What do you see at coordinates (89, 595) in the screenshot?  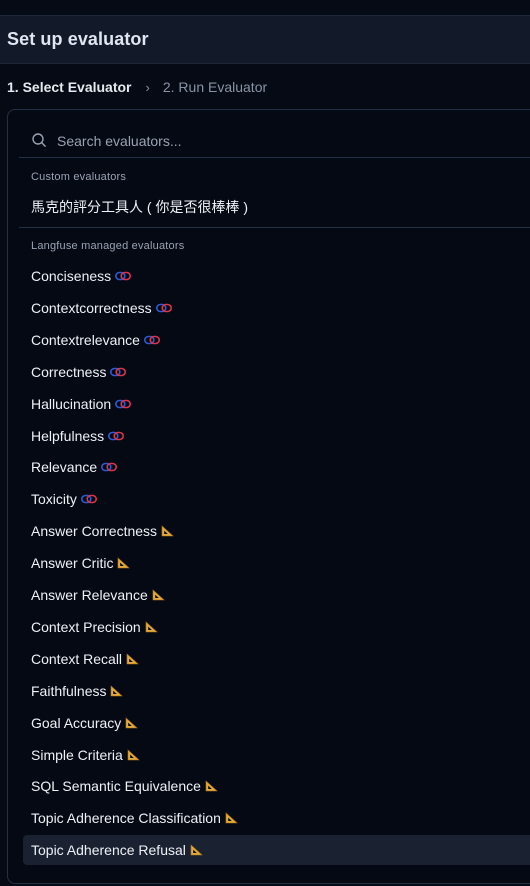 I see `evaluator-option-label: Answer Relevance` at bounding box center [89, 595].